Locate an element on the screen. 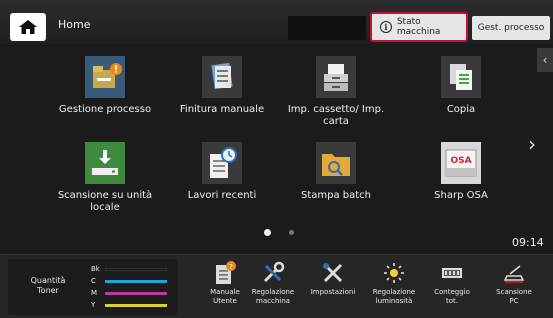  toner-key: Bk is located at coordinates (95, 269).